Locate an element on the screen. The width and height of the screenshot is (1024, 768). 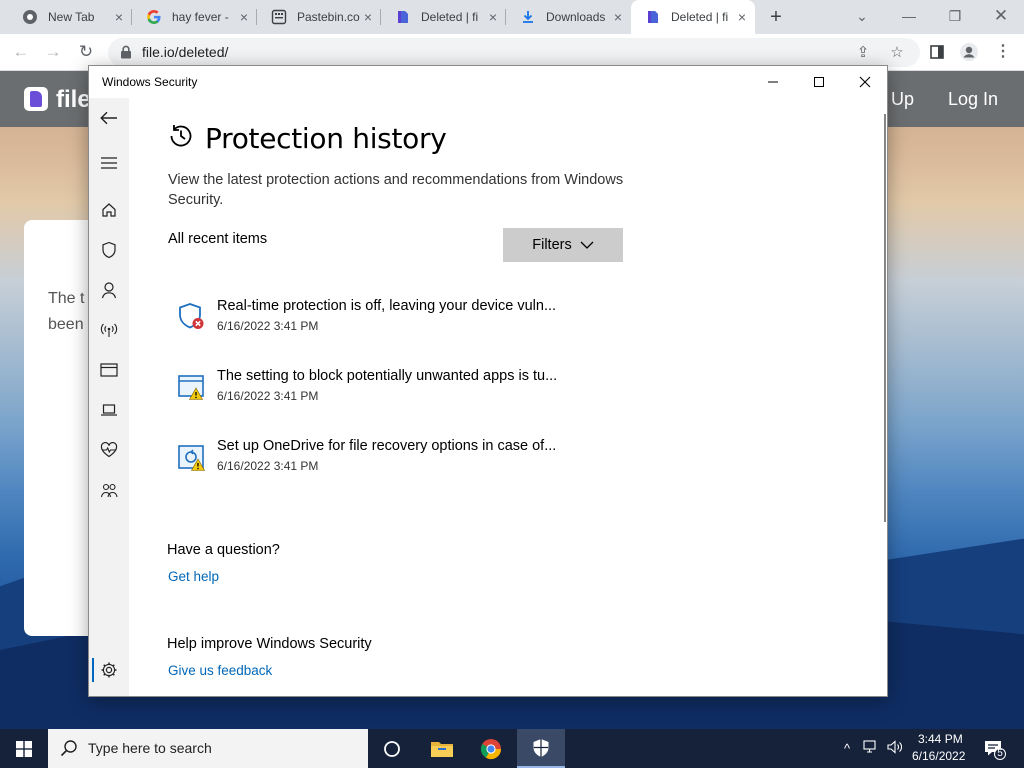
task-view-button is located at coordinates (392, 748).